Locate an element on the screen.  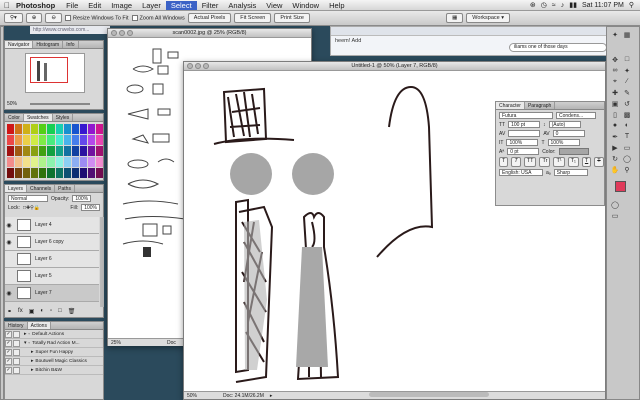
baseline-shift-field: 0 pt is located at coordinates (523, 151).